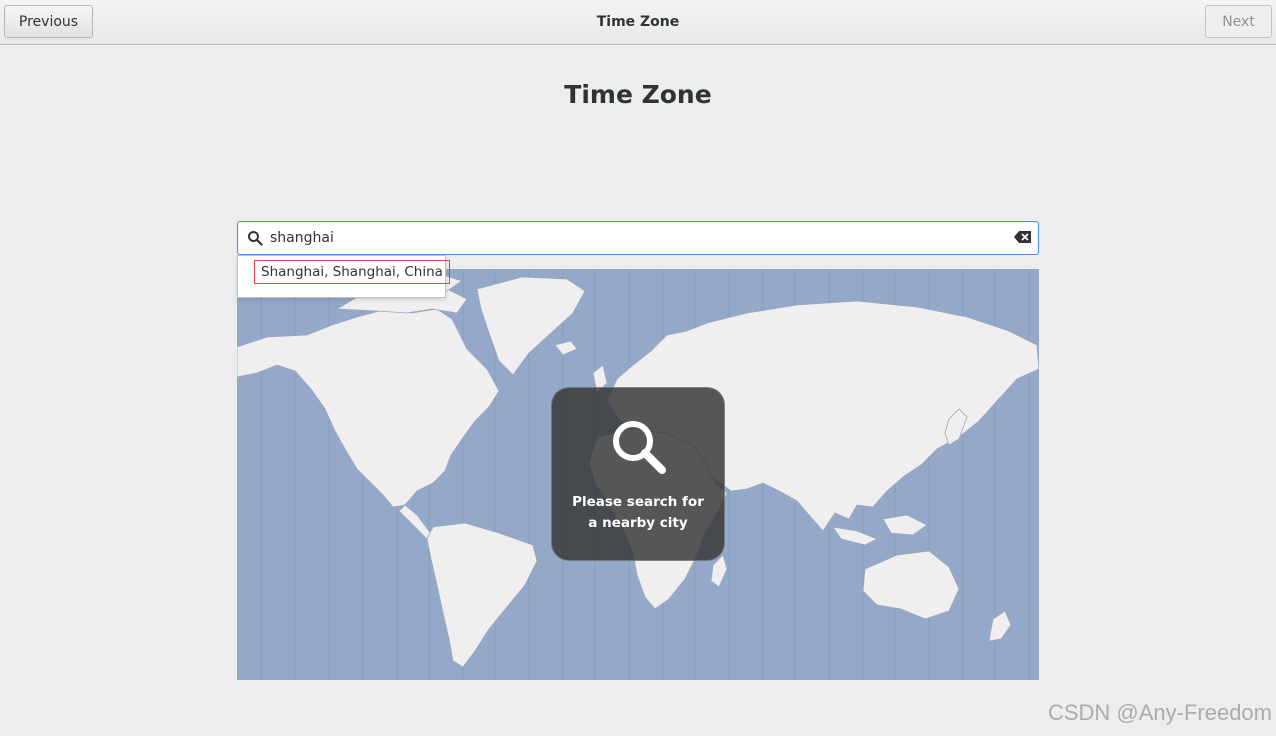 The width and height of the screenshot is (1276, 736). I want to click on header-title: Time Zone, so click(638, 22).